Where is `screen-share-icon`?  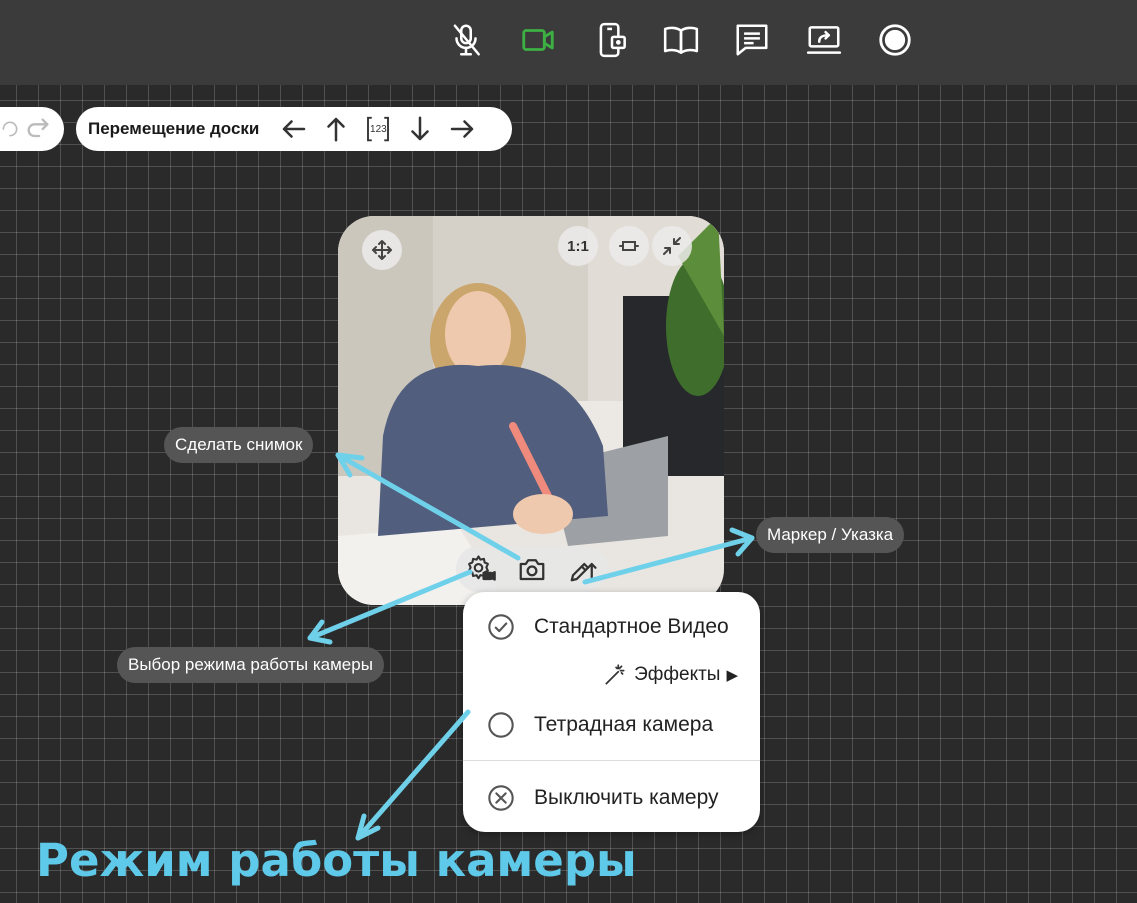
screen-share-icon is located at coordinates (824, 40).